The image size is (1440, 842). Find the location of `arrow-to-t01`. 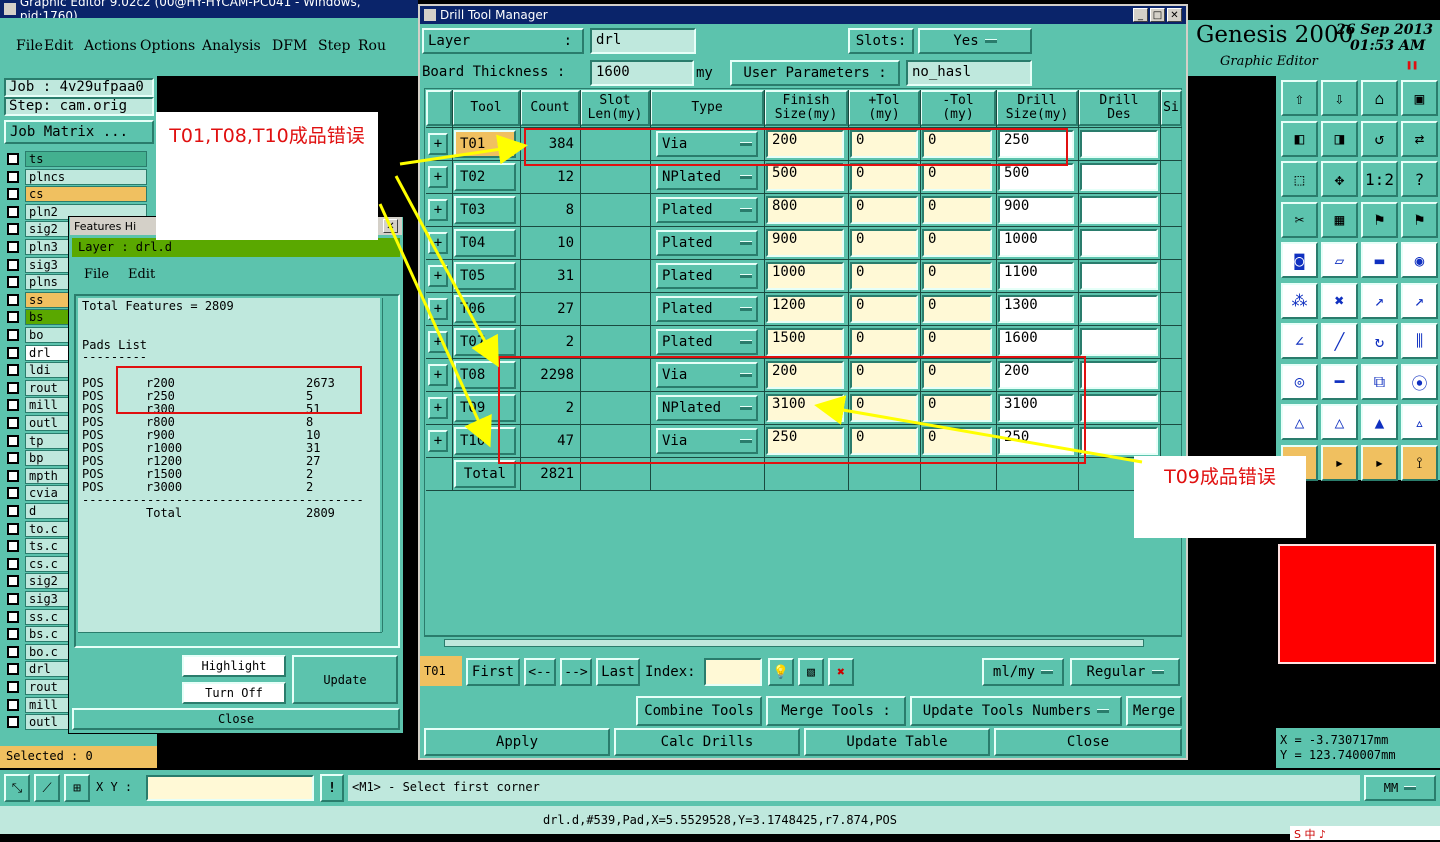

arrow-to-t01 is located at coordinates (463, 150).